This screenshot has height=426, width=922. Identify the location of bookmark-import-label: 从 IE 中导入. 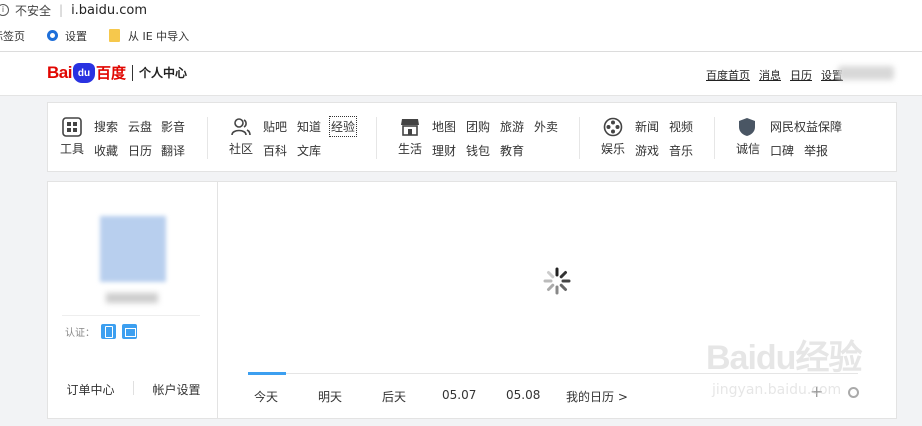
(159, 36).